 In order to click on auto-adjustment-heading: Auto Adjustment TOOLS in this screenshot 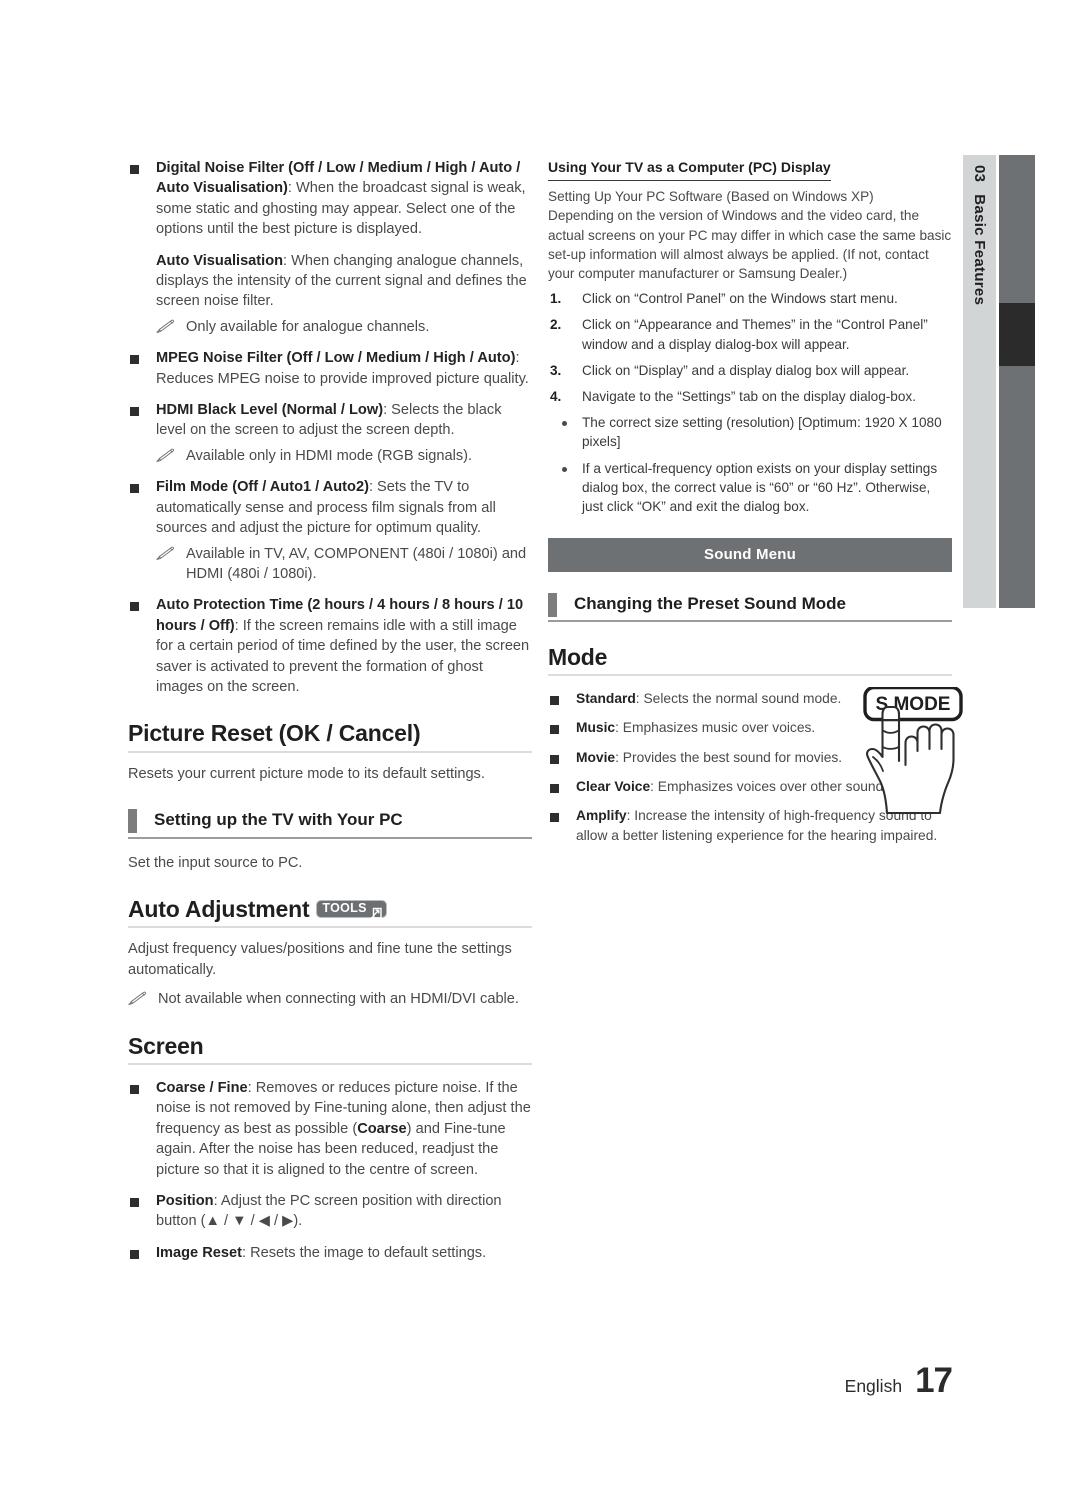, I will do `click(330, 912)`.